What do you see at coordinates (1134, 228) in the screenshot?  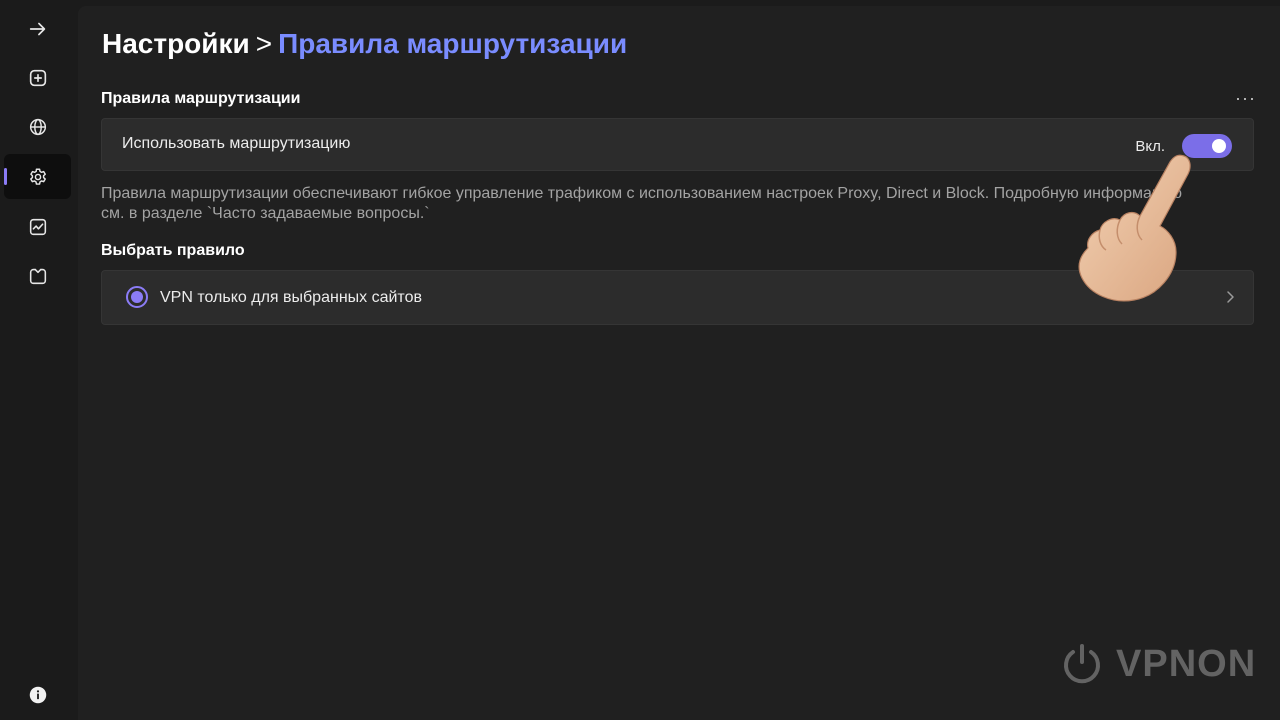 I see `pointing-hand-icon` at bounding box center [1134, 228].